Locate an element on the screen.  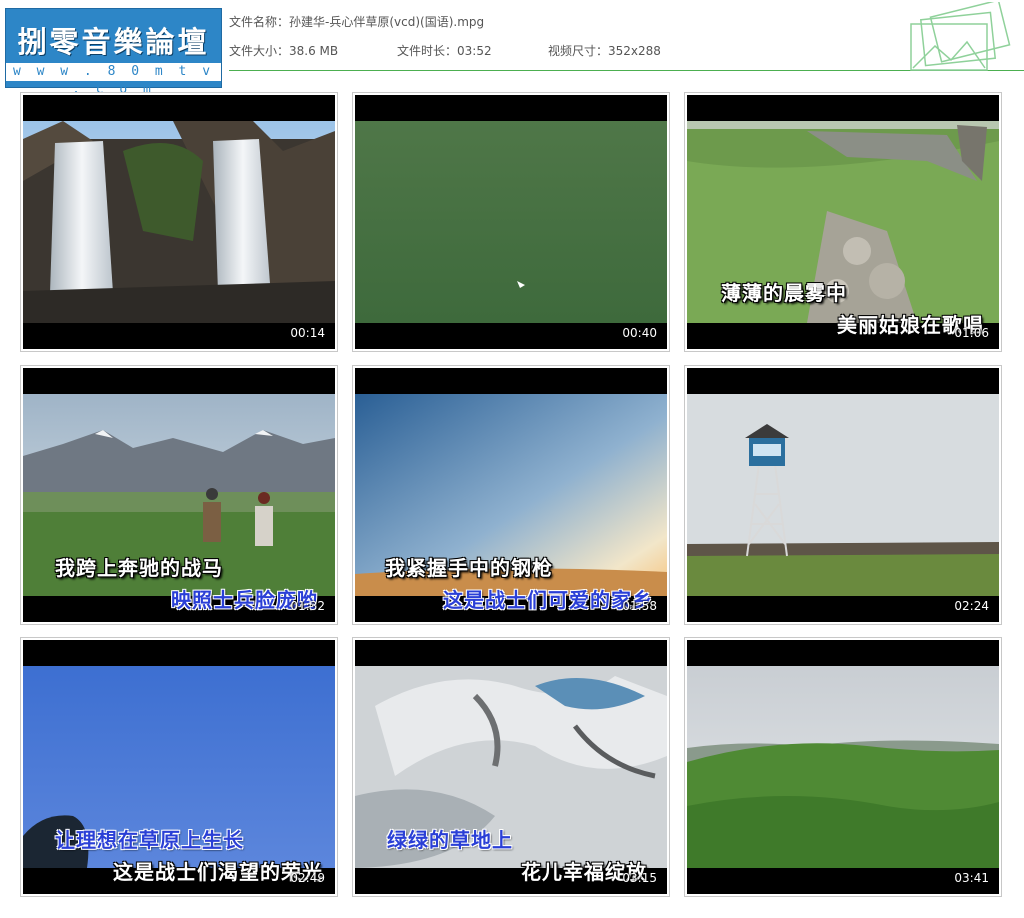
photo-stack-icon is located at coordinates (960, 36).